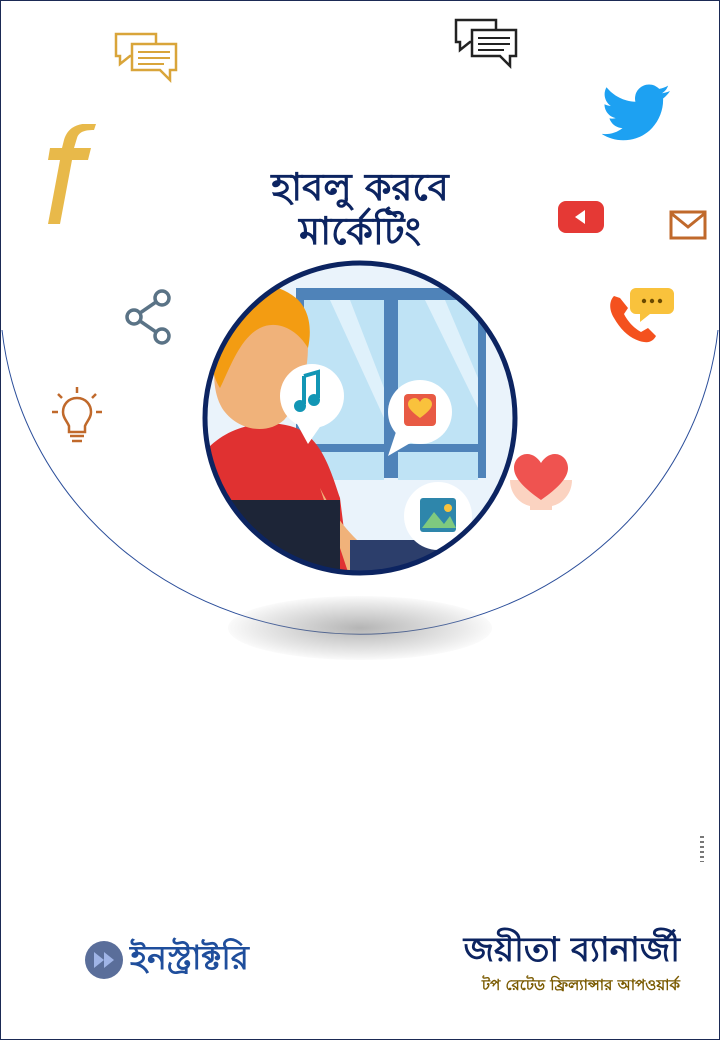  What do you see at coordinates (360, 418) in the screenshot?
I see `hero-illustration` at bounding box center [360, 418].